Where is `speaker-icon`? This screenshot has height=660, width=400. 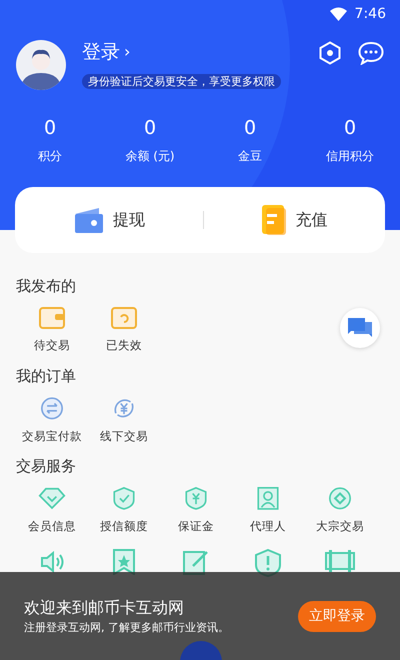
speaker-icon is located at coordinates (52, 562).